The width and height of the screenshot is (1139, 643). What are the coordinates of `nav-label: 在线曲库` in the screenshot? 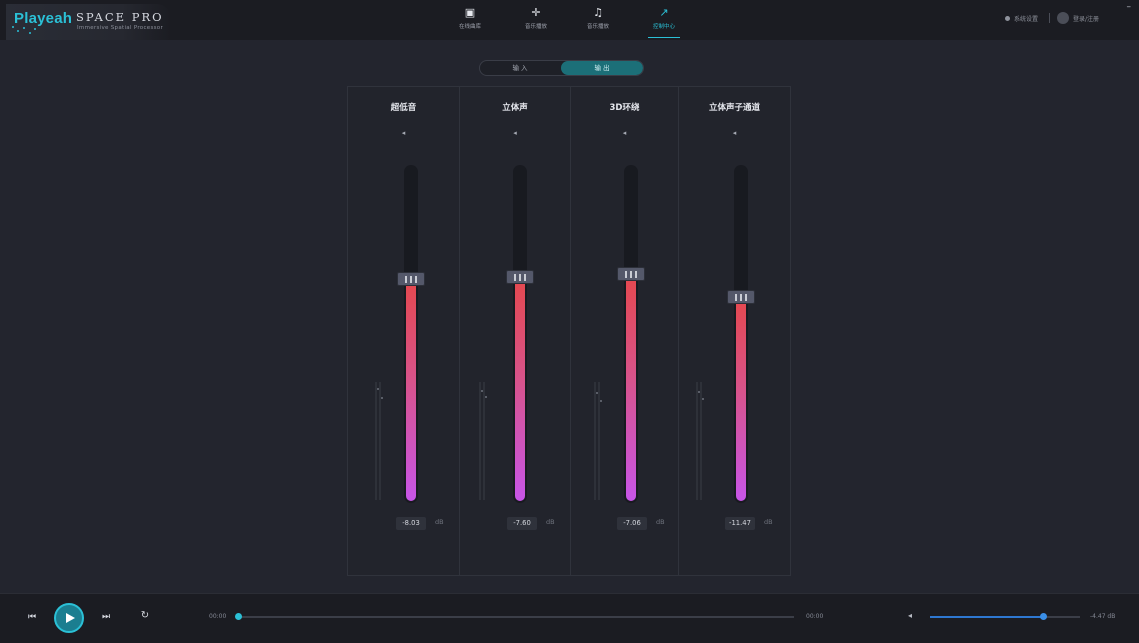 It's located at (469, 27).